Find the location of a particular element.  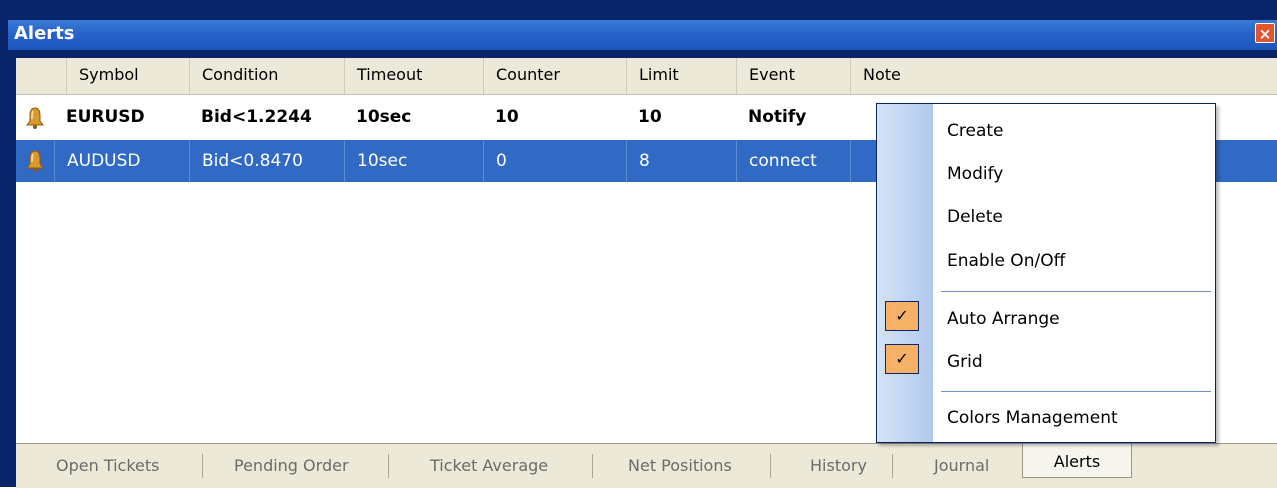

tab-net-positions: Net Positions is located at coordinates (680, 466).